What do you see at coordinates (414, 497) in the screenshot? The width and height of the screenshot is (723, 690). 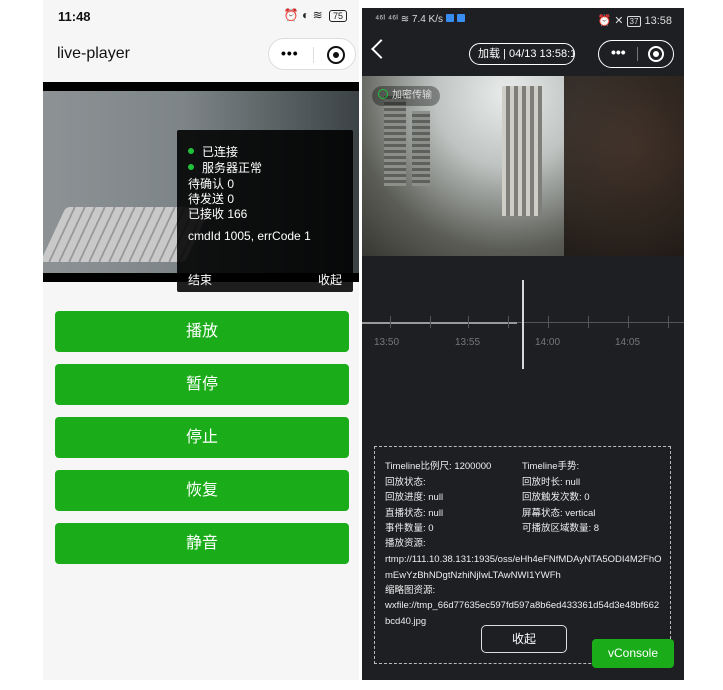 I see `playback-progress: 回放进度: null` at bounding box center [414, 497].